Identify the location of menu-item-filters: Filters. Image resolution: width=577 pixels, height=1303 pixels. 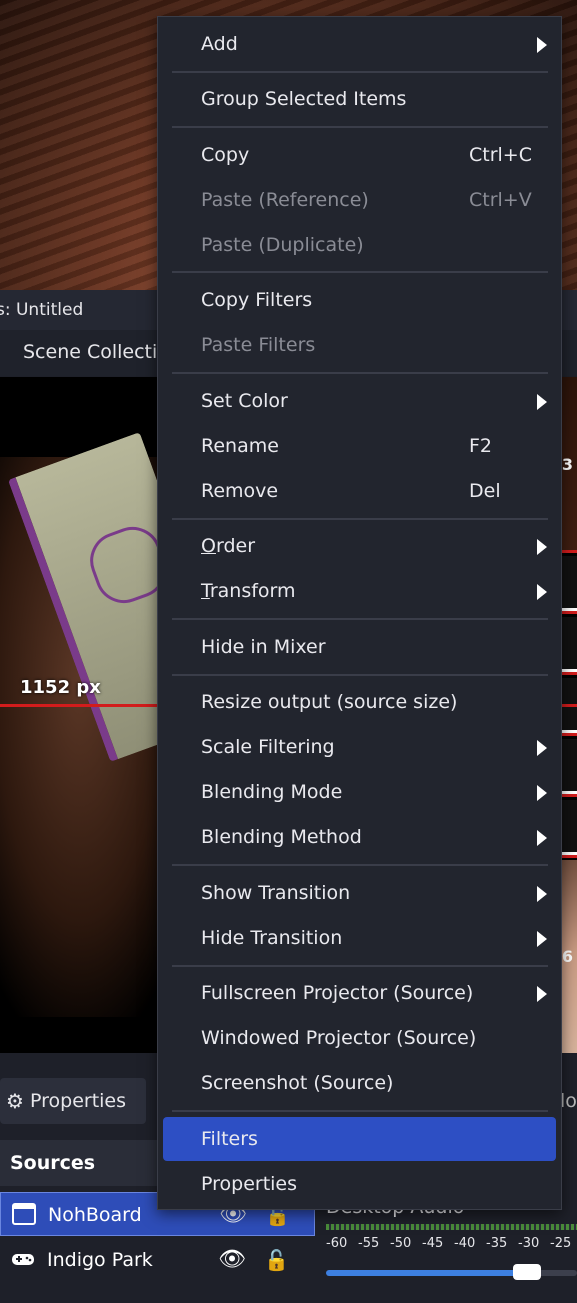
(359, 1139).